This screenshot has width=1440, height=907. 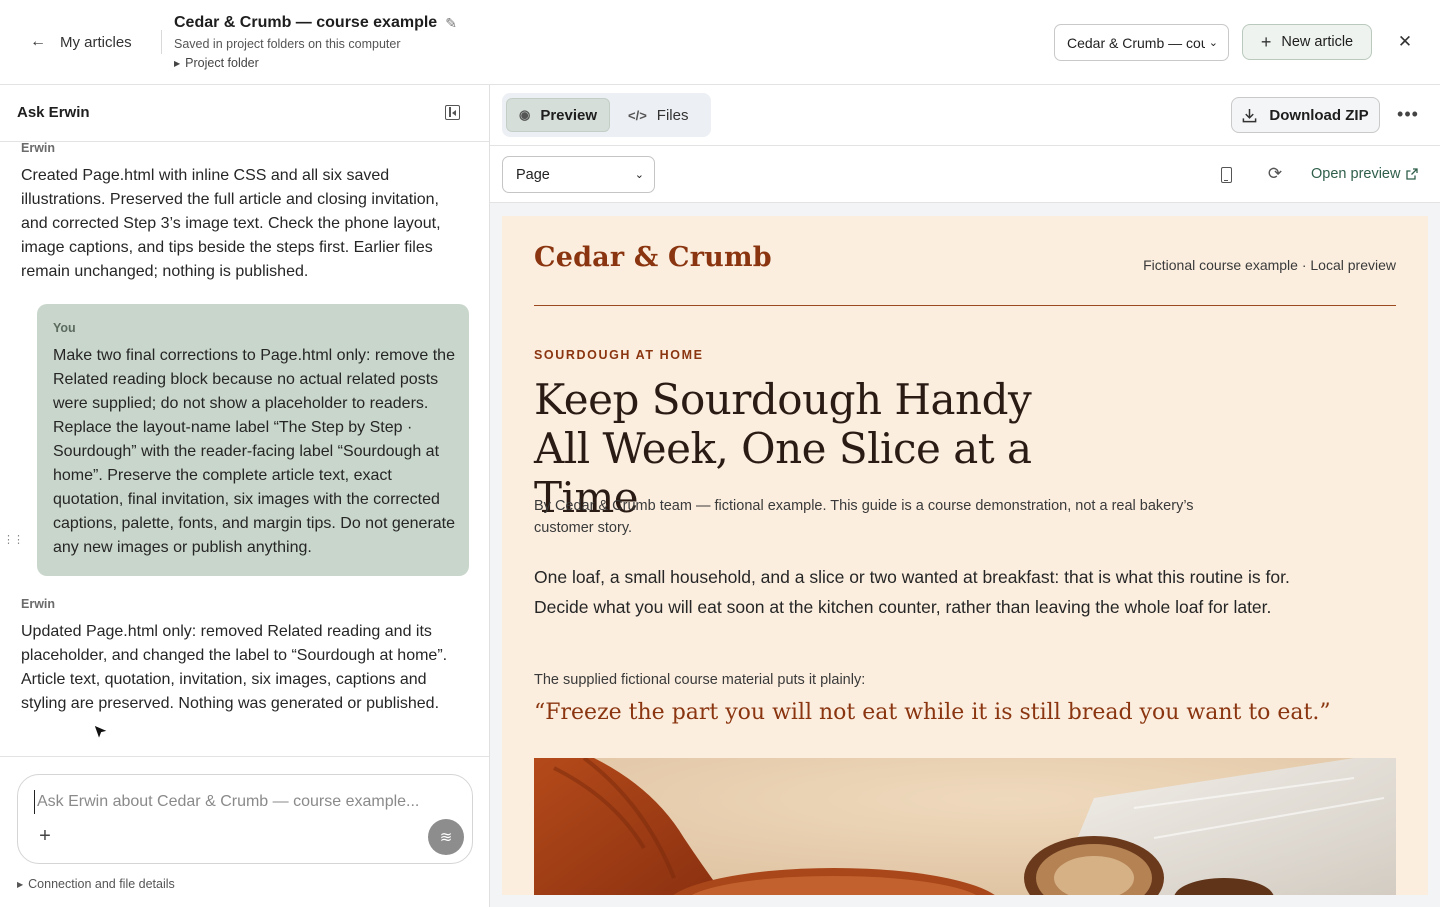 What do you see at coordinates (1275, 174) in the screenshot?
I see `refresh-icon: ⟳` at bounding box center [1275, 174].